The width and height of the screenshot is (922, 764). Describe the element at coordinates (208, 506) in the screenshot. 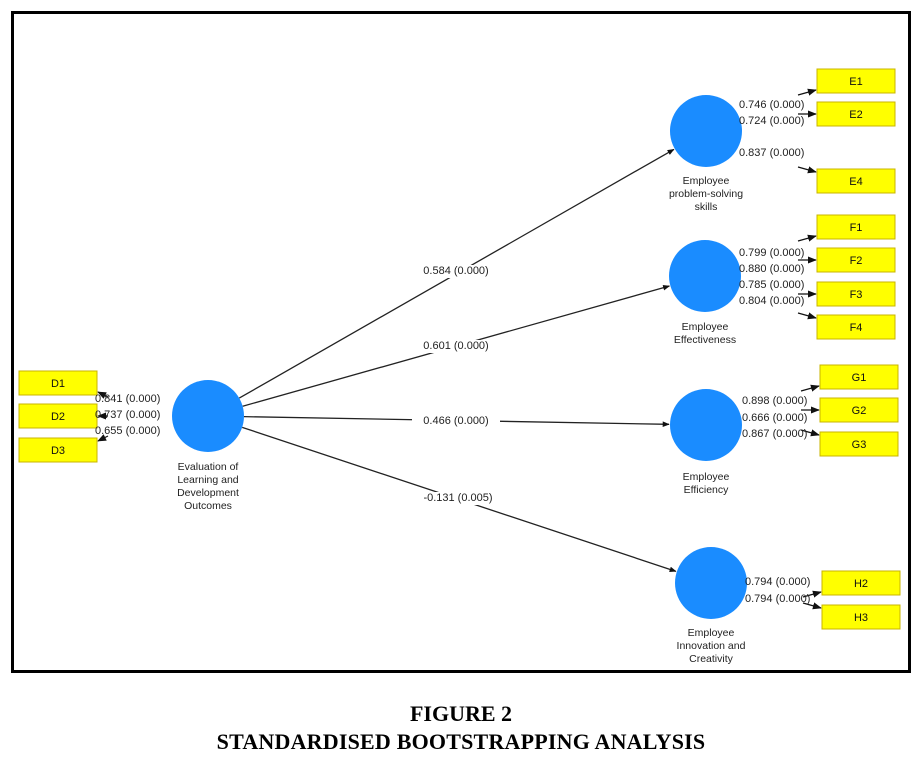

I see `construct-label-D: Outcomes` at that location.